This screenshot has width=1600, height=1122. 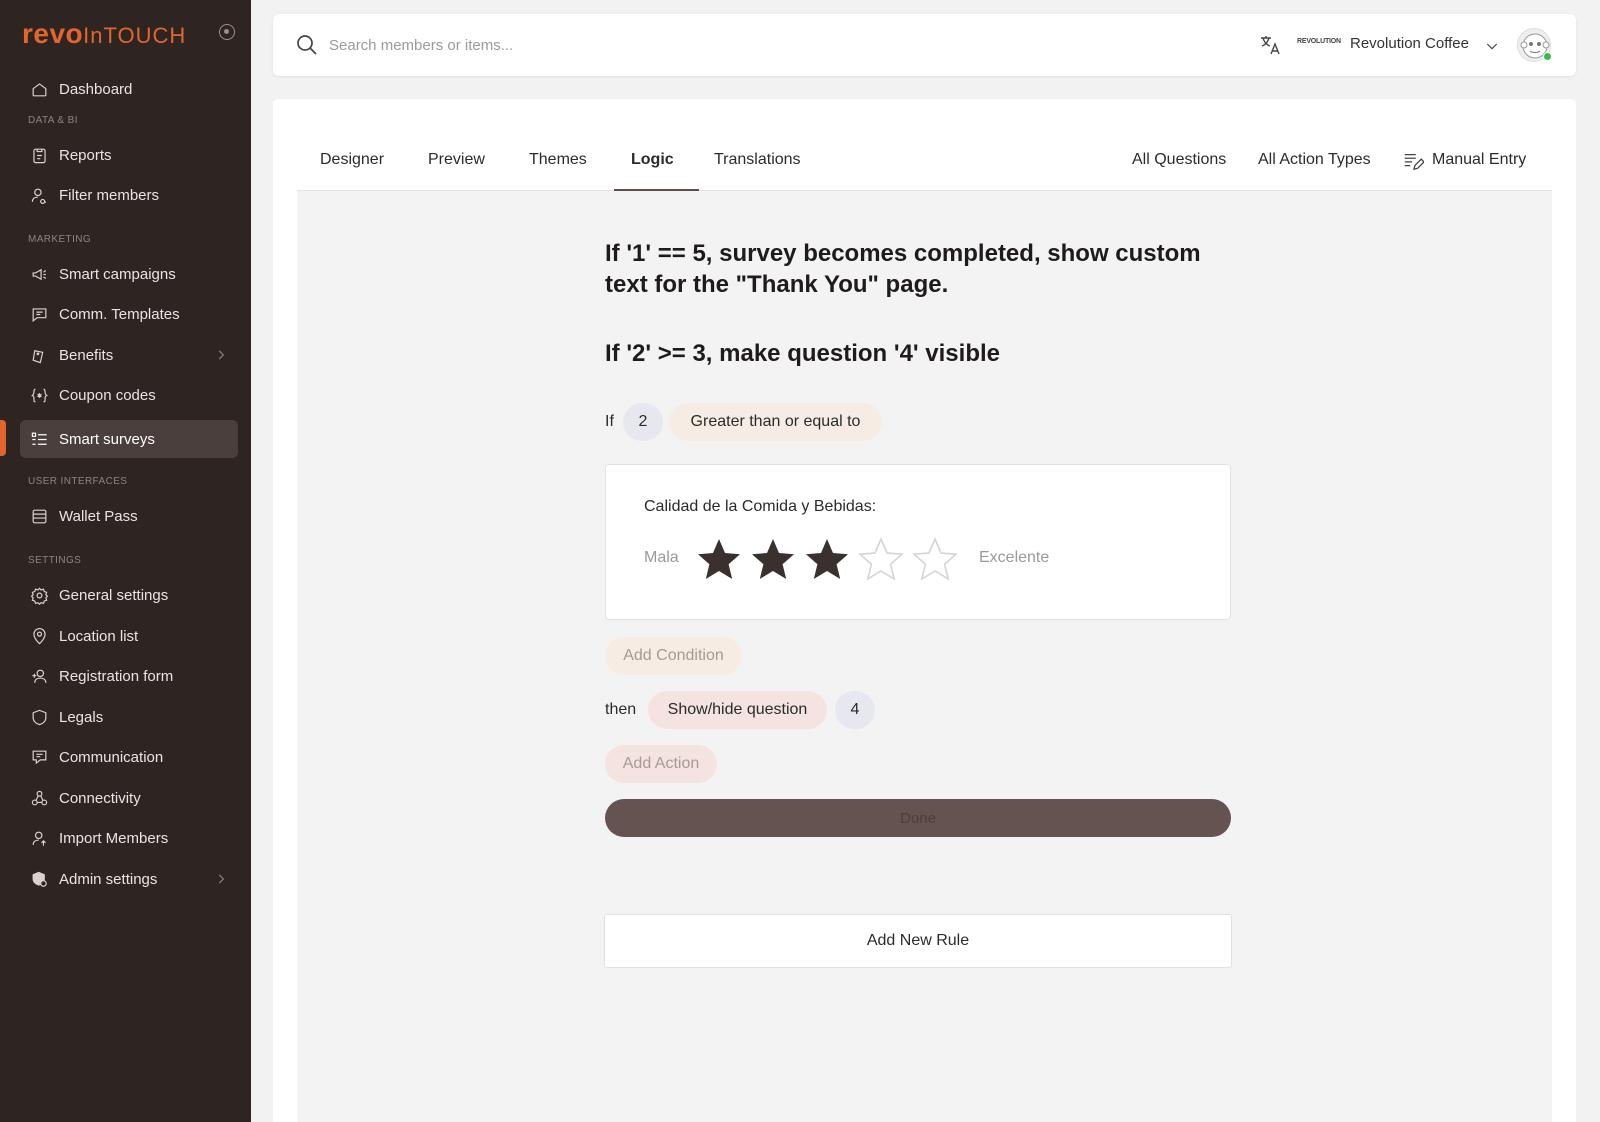 I want to click on top-bar: REVOLUTION Revolution Coffee, so click(x=924, y=45).